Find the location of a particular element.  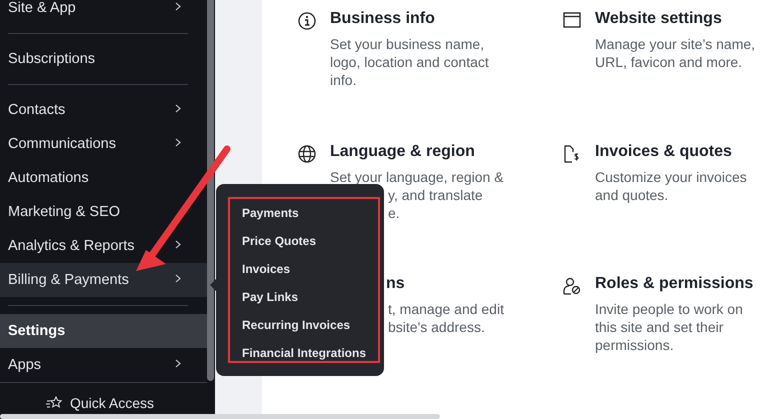

sidebar-item: Automations is located at coordinates (103, 178).